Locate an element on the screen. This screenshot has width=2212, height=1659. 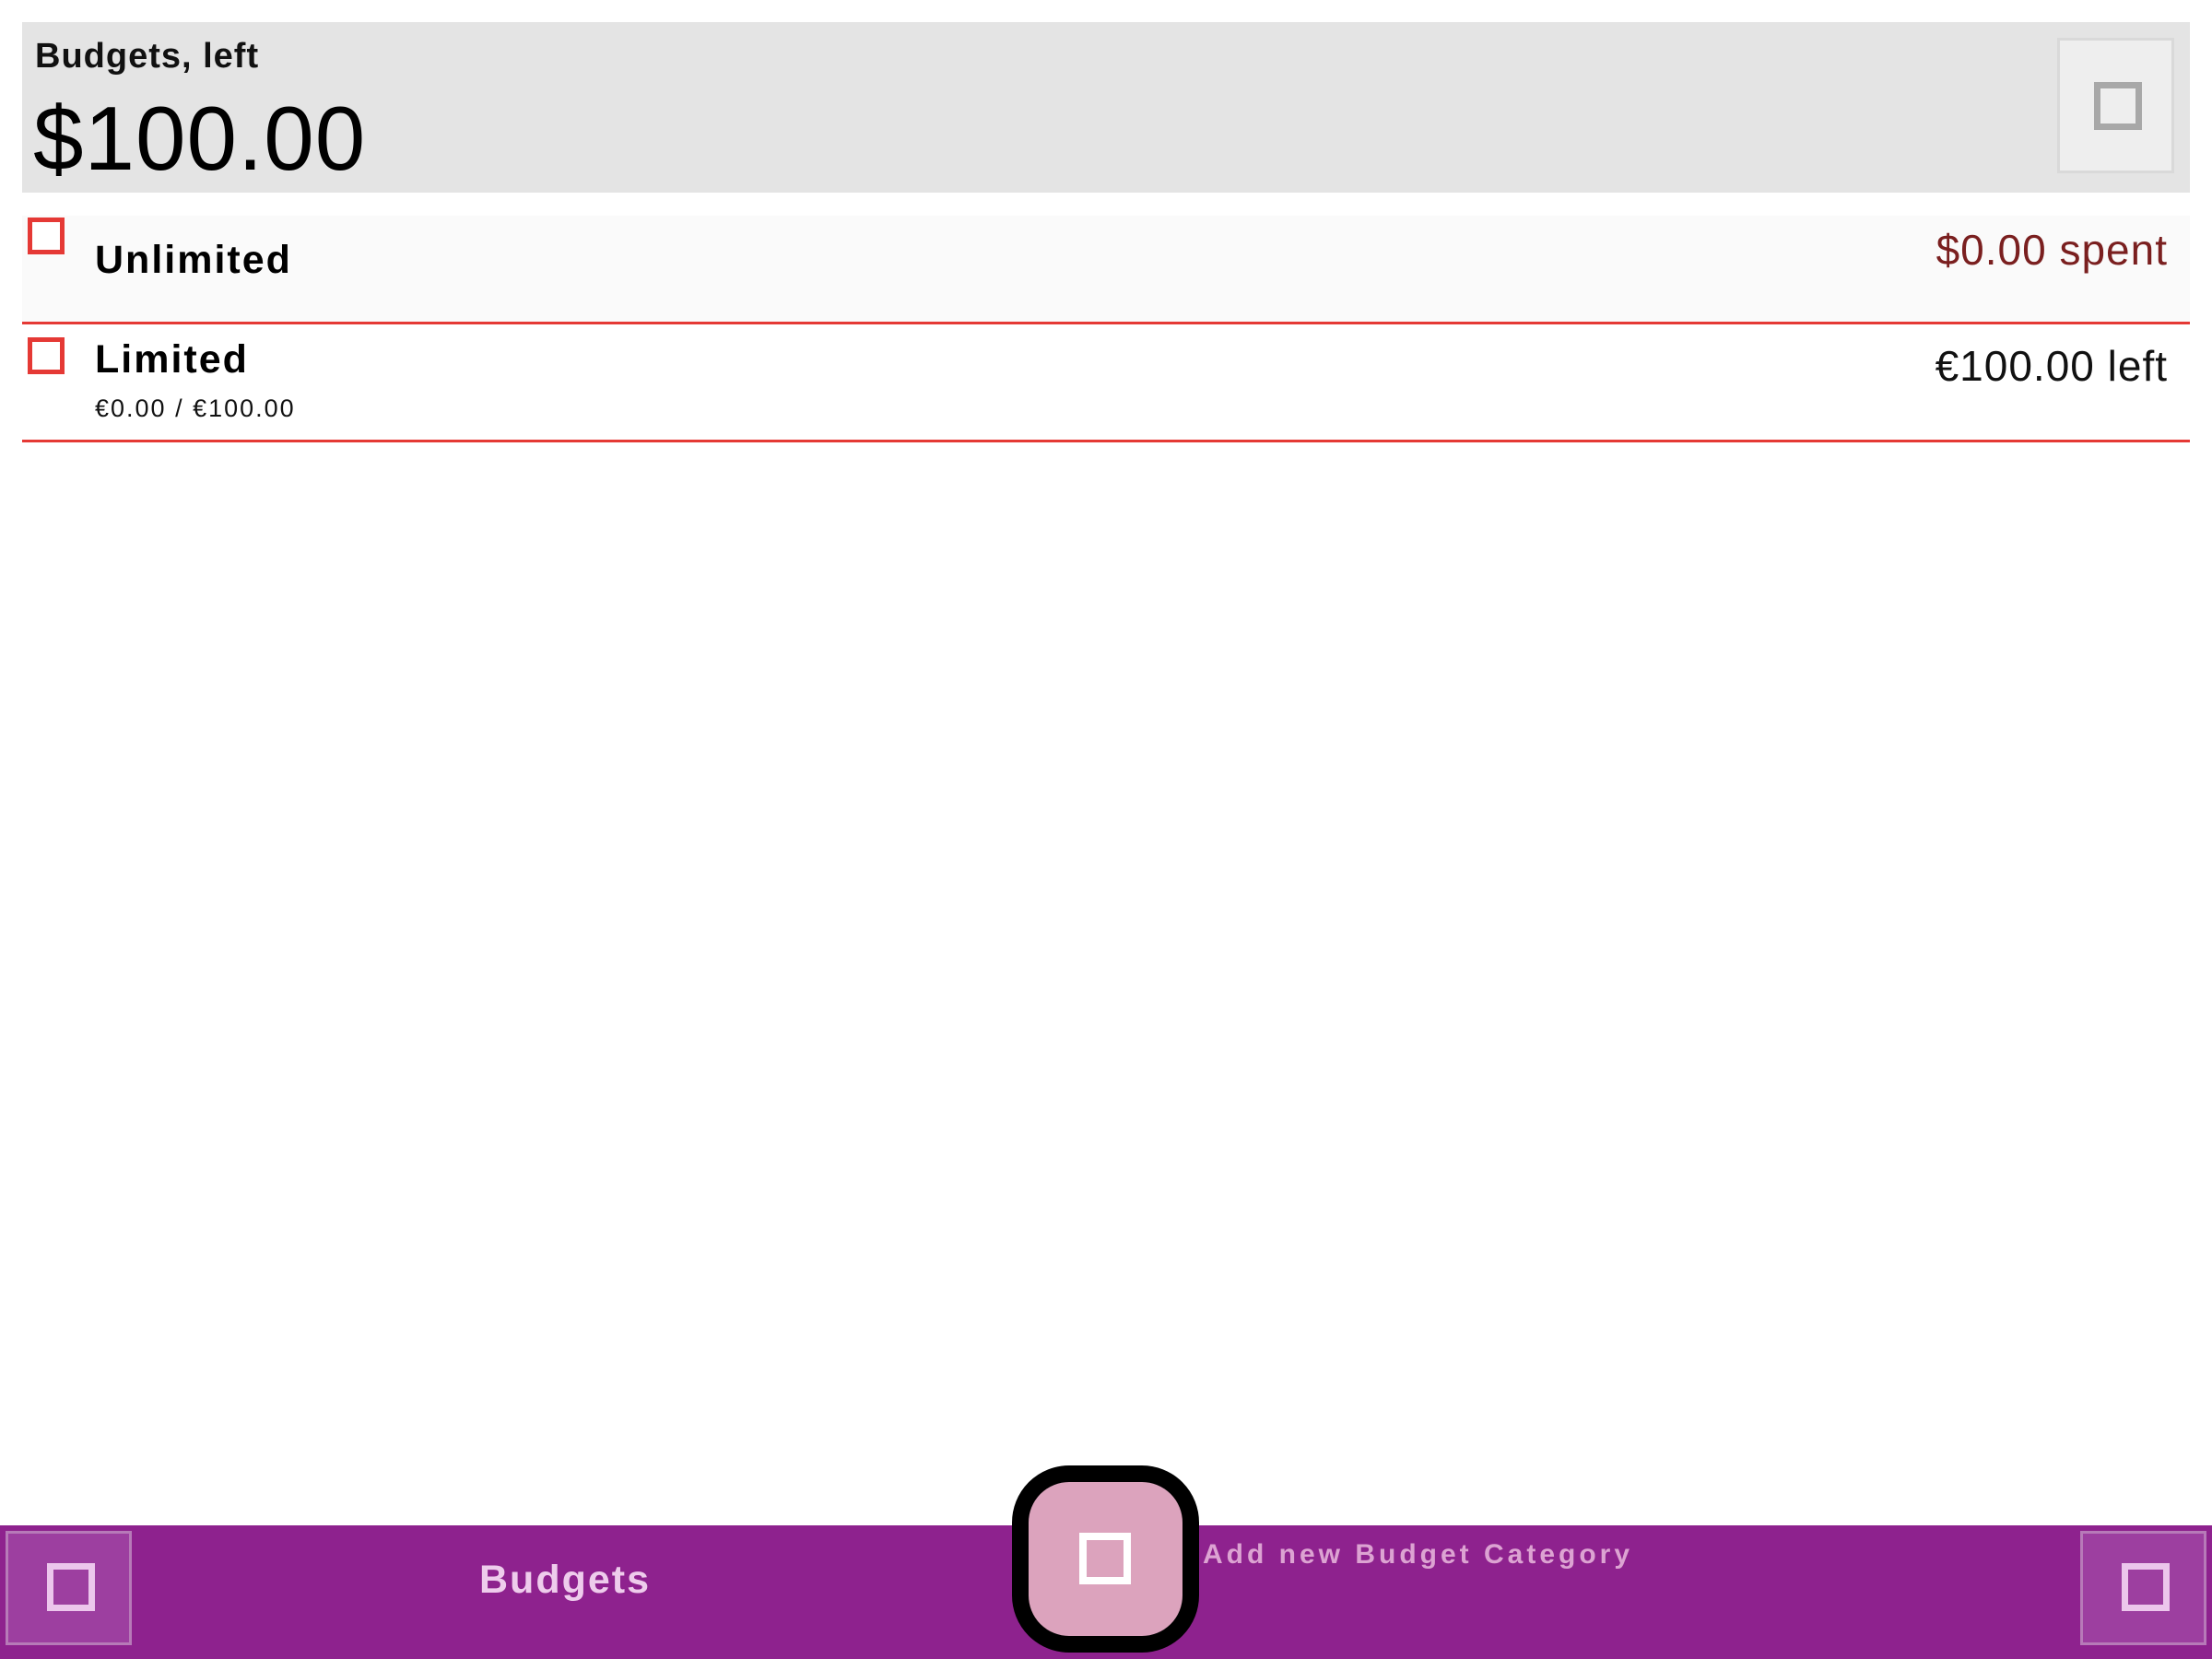
summary-label: Budgets, left is located at coordinates (147, 56).